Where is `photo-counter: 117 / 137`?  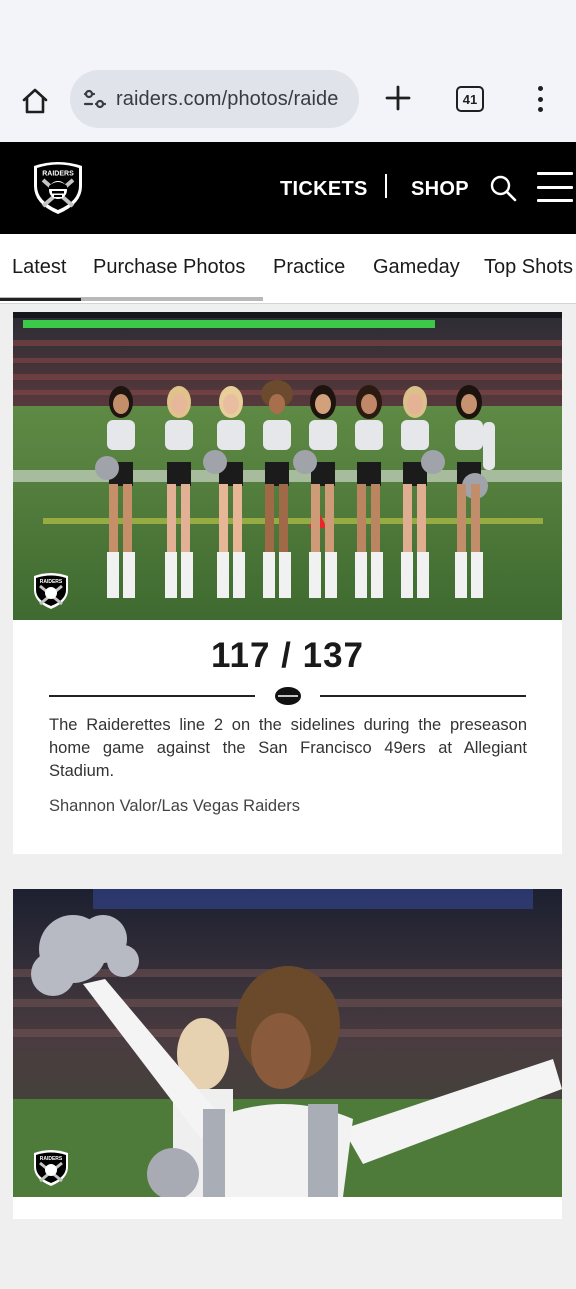 photo-counter: 117 / 137 is located at coordinates (287, 655).